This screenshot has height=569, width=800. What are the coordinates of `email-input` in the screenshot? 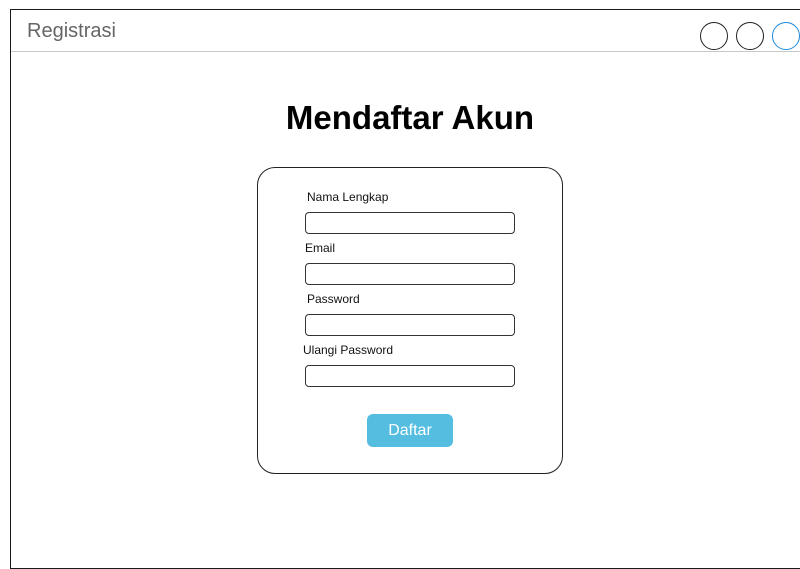 It's located at (410, 274).